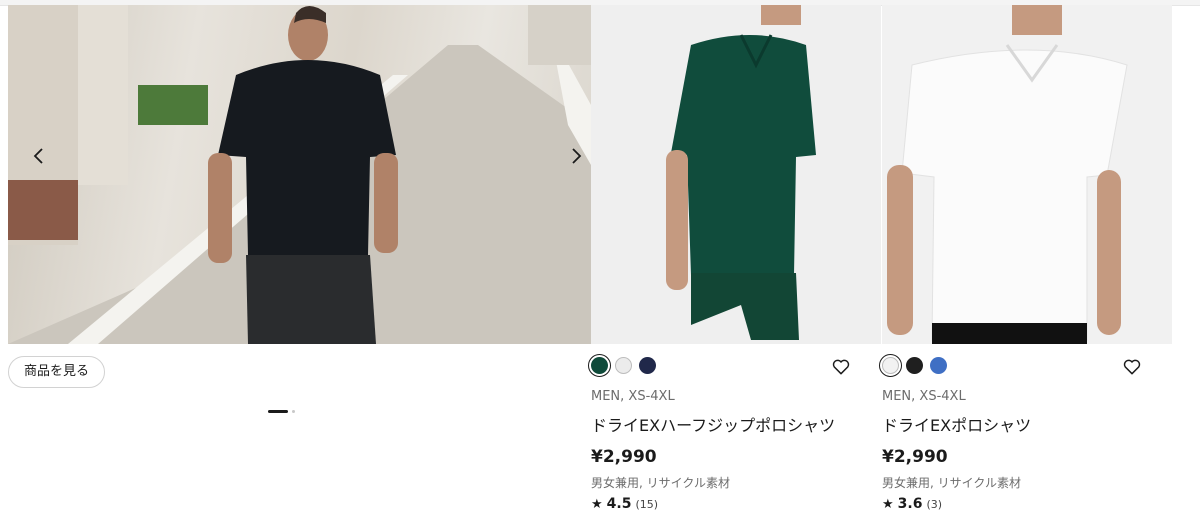 The width and height of the screenshot is (1200, 512). I want to click on rating-score: 3.6, so click(910, 504).